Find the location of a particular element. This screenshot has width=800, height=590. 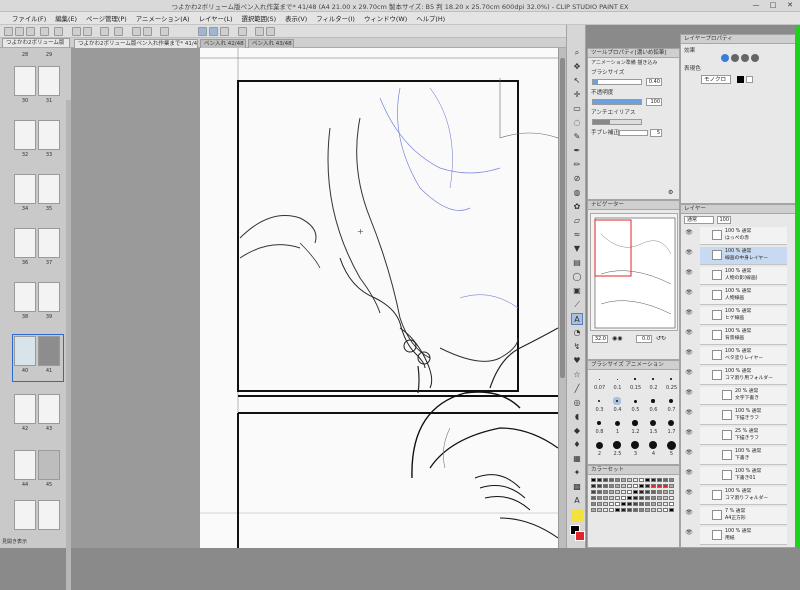

new-file-icon is located at coordinates (8, 31).